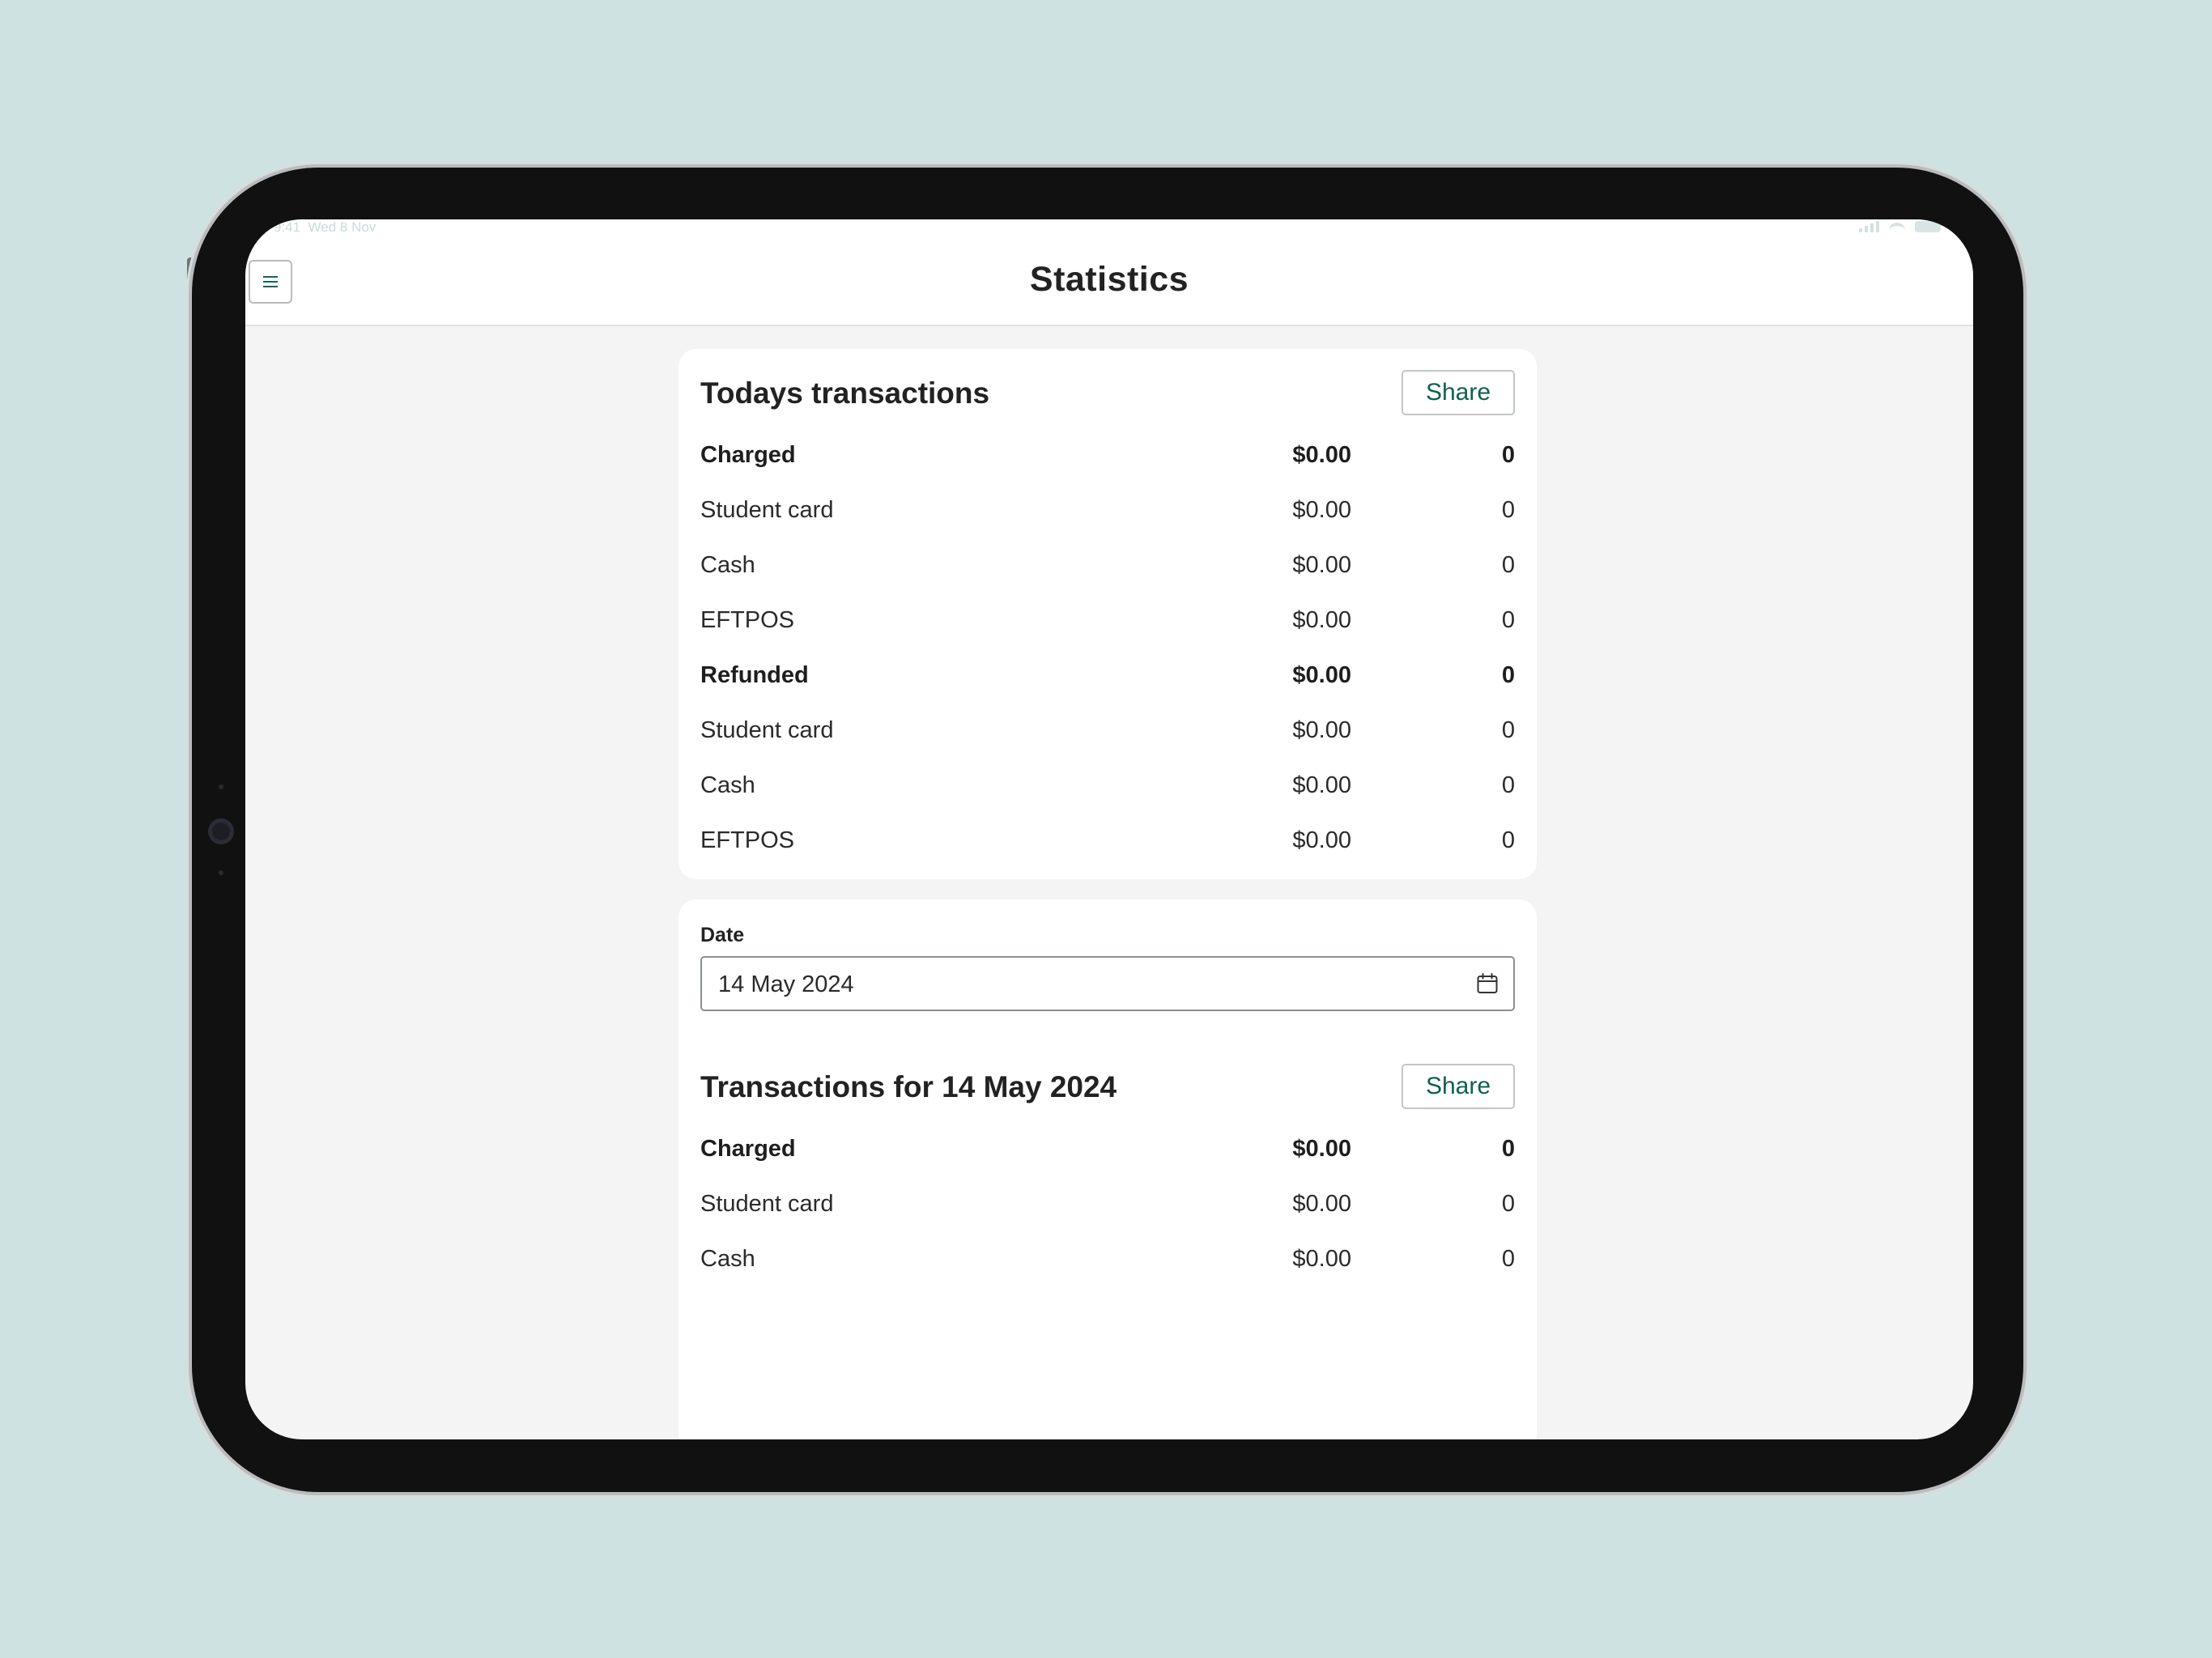 The image size is (2212, 1658). Describe the element at coordinates (1928, 226) in the screenshot. I see `battery-icon` at that location.